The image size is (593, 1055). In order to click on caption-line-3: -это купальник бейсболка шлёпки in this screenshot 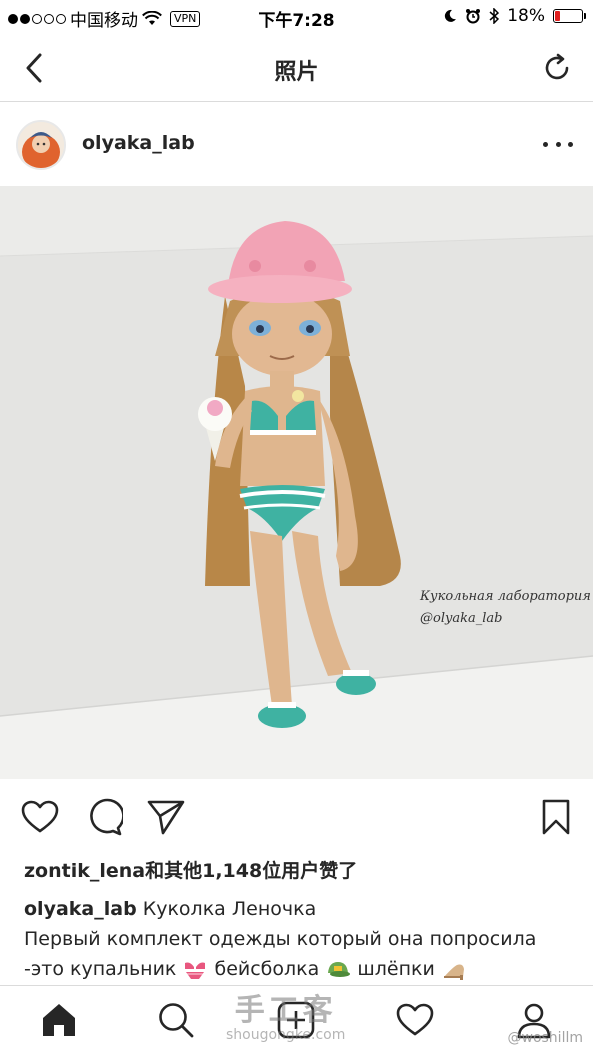, I will do `click(301, 969)`.